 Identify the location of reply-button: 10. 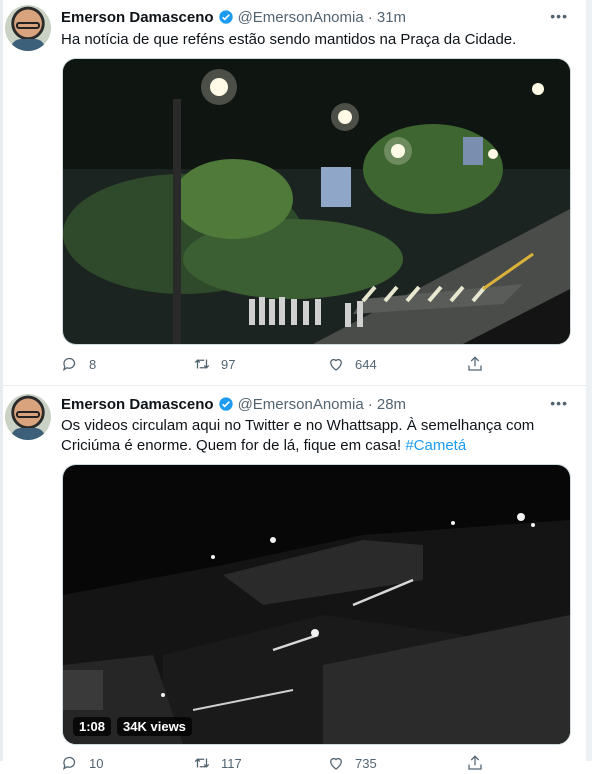
(82, 763).